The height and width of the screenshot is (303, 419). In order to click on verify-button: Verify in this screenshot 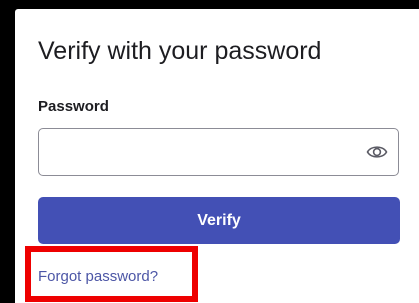, I will do `click(219, 220)`.